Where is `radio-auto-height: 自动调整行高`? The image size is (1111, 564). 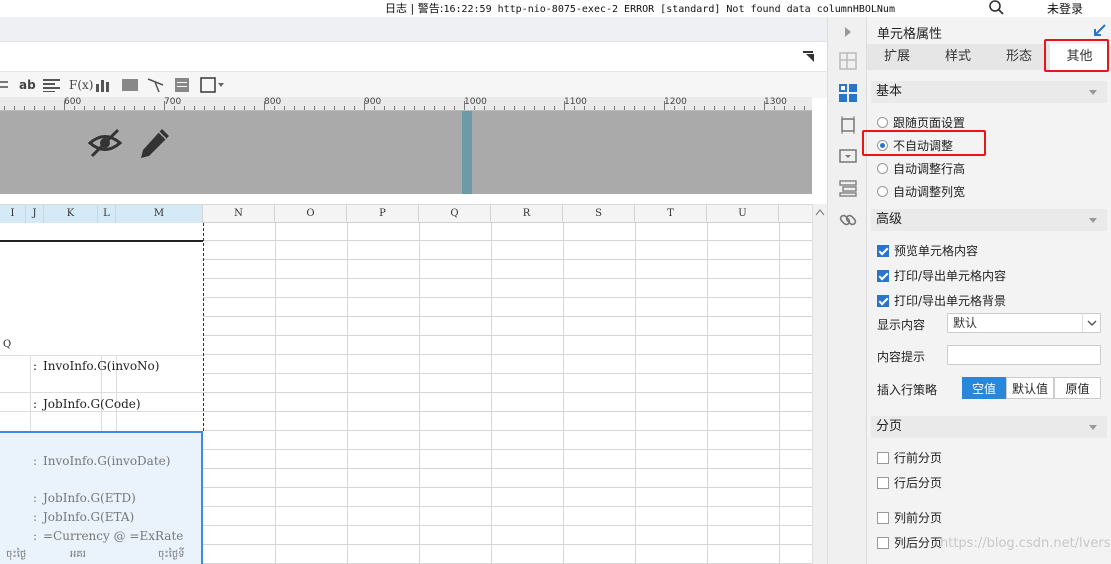 radio-auto-height: 自动调整行高 is located at coordinates (921, 168).